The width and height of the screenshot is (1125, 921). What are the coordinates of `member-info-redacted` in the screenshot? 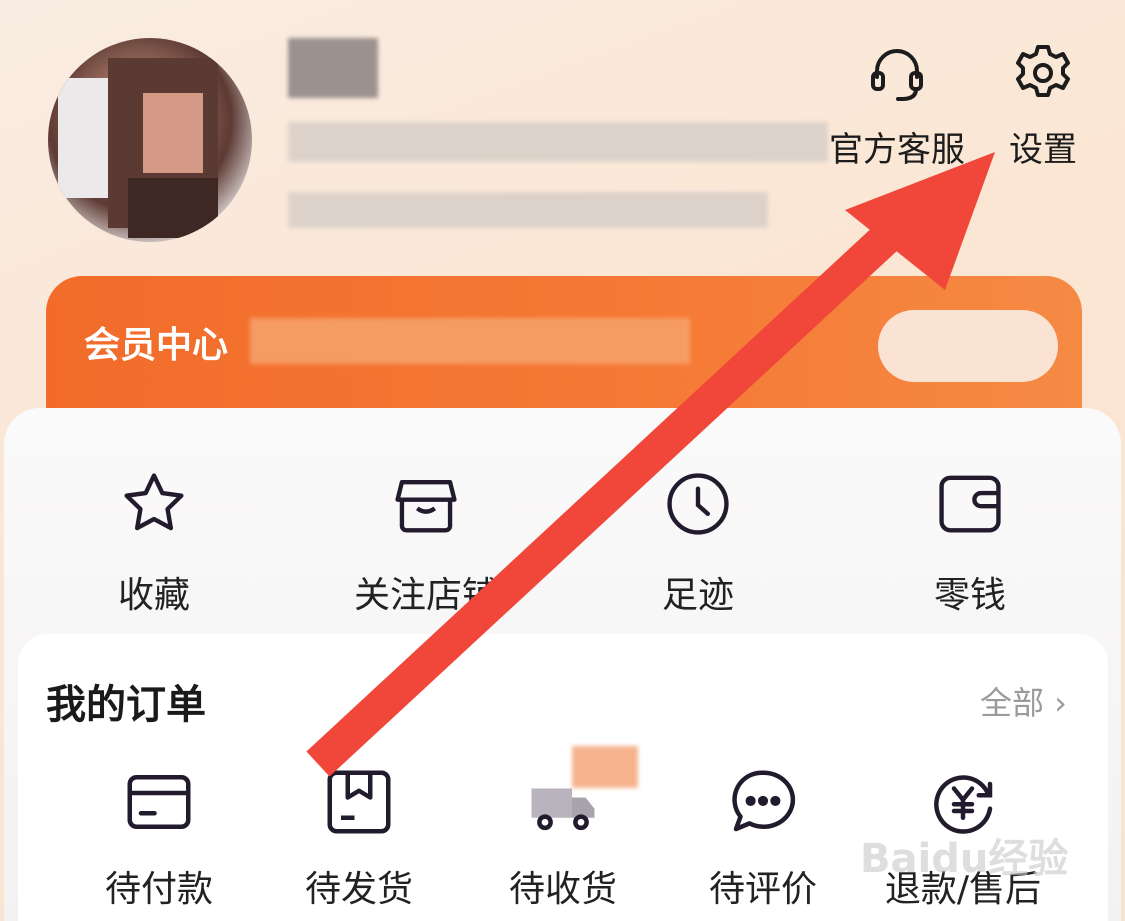 It's located at (470, 341).